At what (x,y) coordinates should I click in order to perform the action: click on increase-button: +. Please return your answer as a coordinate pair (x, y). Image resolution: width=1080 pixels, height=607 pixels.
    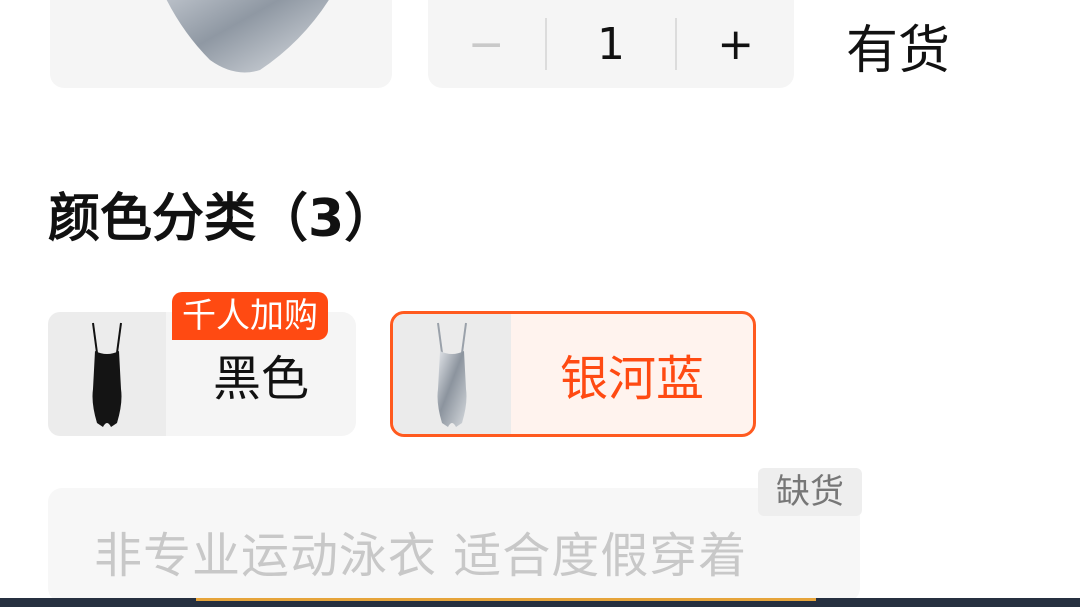
    Looking at the image, I should click on (735, 44).